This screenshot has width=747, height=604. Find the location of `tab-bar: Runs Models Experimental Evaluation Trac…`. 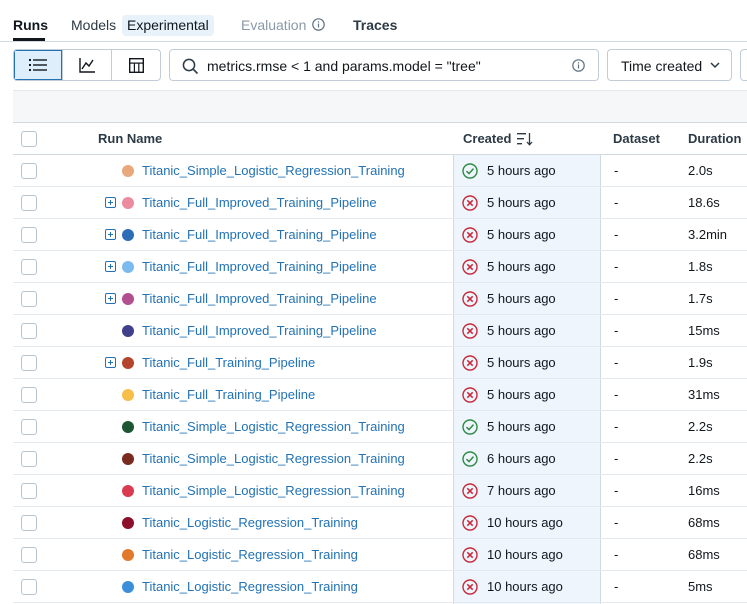

tab-bar: Runs Models Experimental Evaluation Trac… is located at coordinates (373, 21).